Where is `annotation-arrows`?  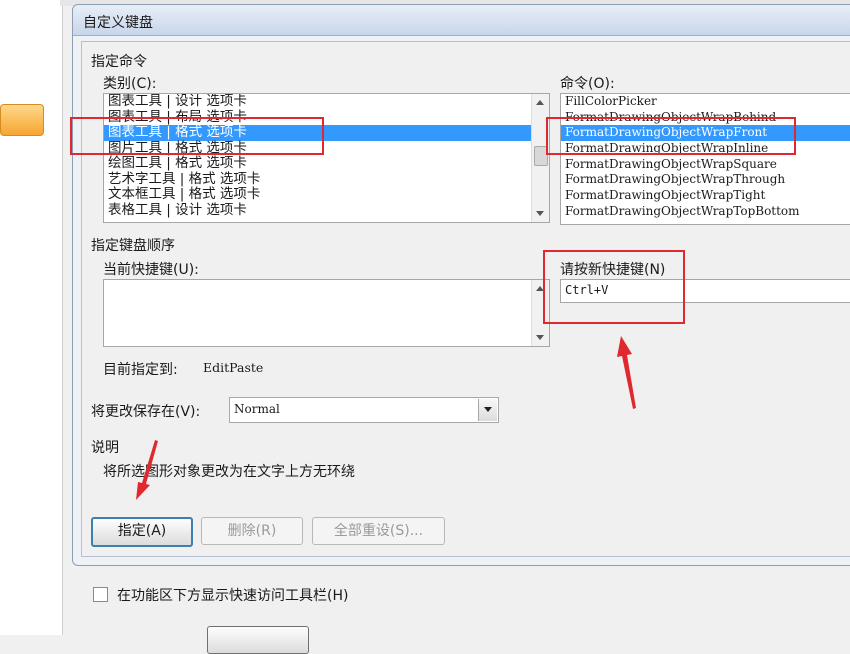 annotation-arrows is located at coordinates (386, 418).